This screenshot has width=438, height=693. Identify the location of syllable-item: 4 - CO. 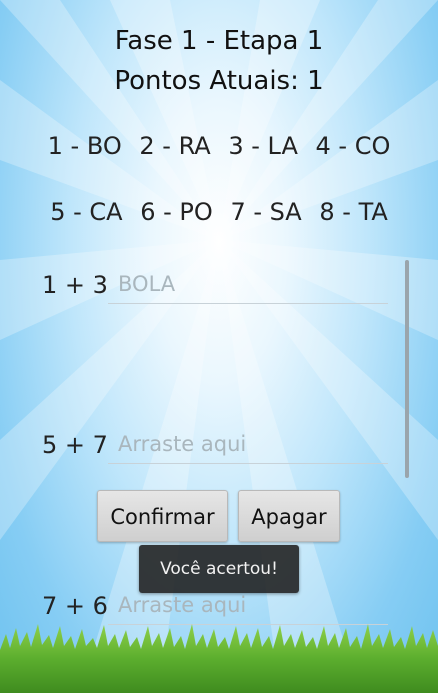
(353, 146).